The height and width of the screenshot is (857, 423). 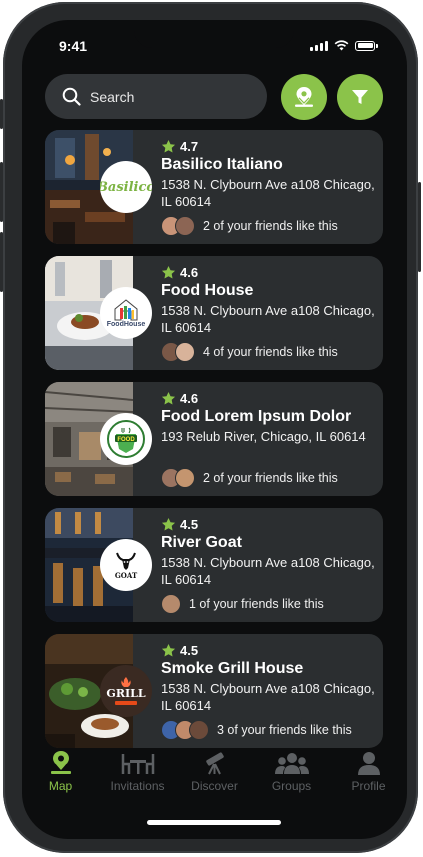 I want to click on battery-icon, so click(x=366, y=45).